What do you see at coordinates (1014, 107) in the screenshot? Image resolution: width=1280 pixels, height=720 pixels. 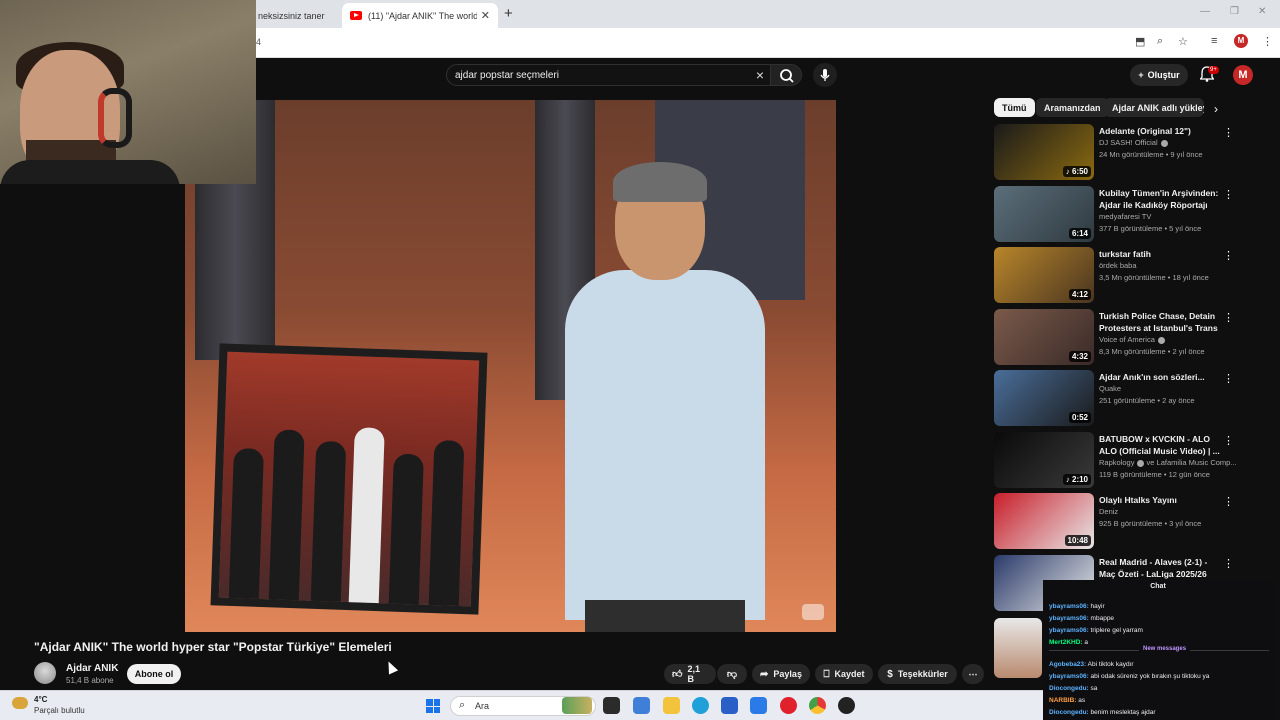 I see `chip-all: Tümü` at bounding box center [1014, 107].